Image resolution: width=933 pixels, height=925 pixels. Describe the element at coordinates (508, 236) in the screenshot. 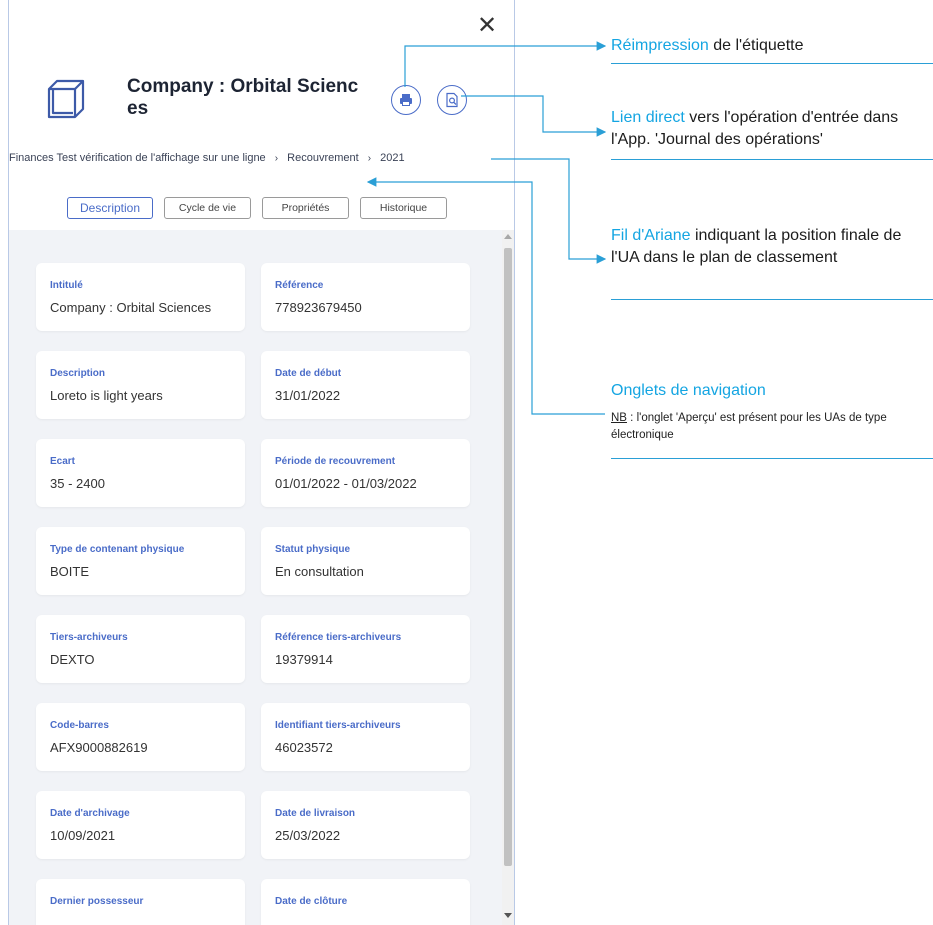

I see `scroll-up-arrow-icon` at that location.